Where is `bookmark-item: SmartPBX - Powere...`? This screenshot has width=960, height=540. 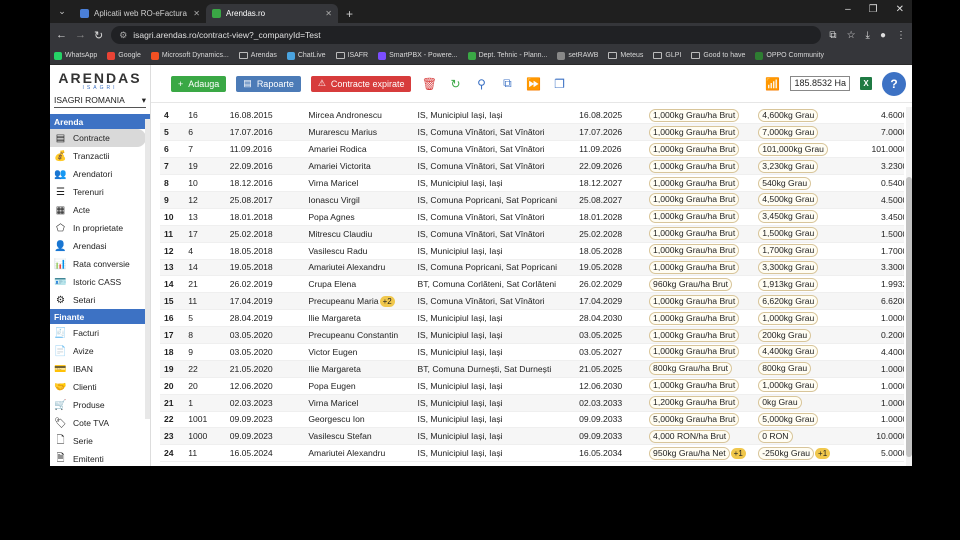 bookmark-item: SmartPBX - Powere... is located at coordinates (418, 55).